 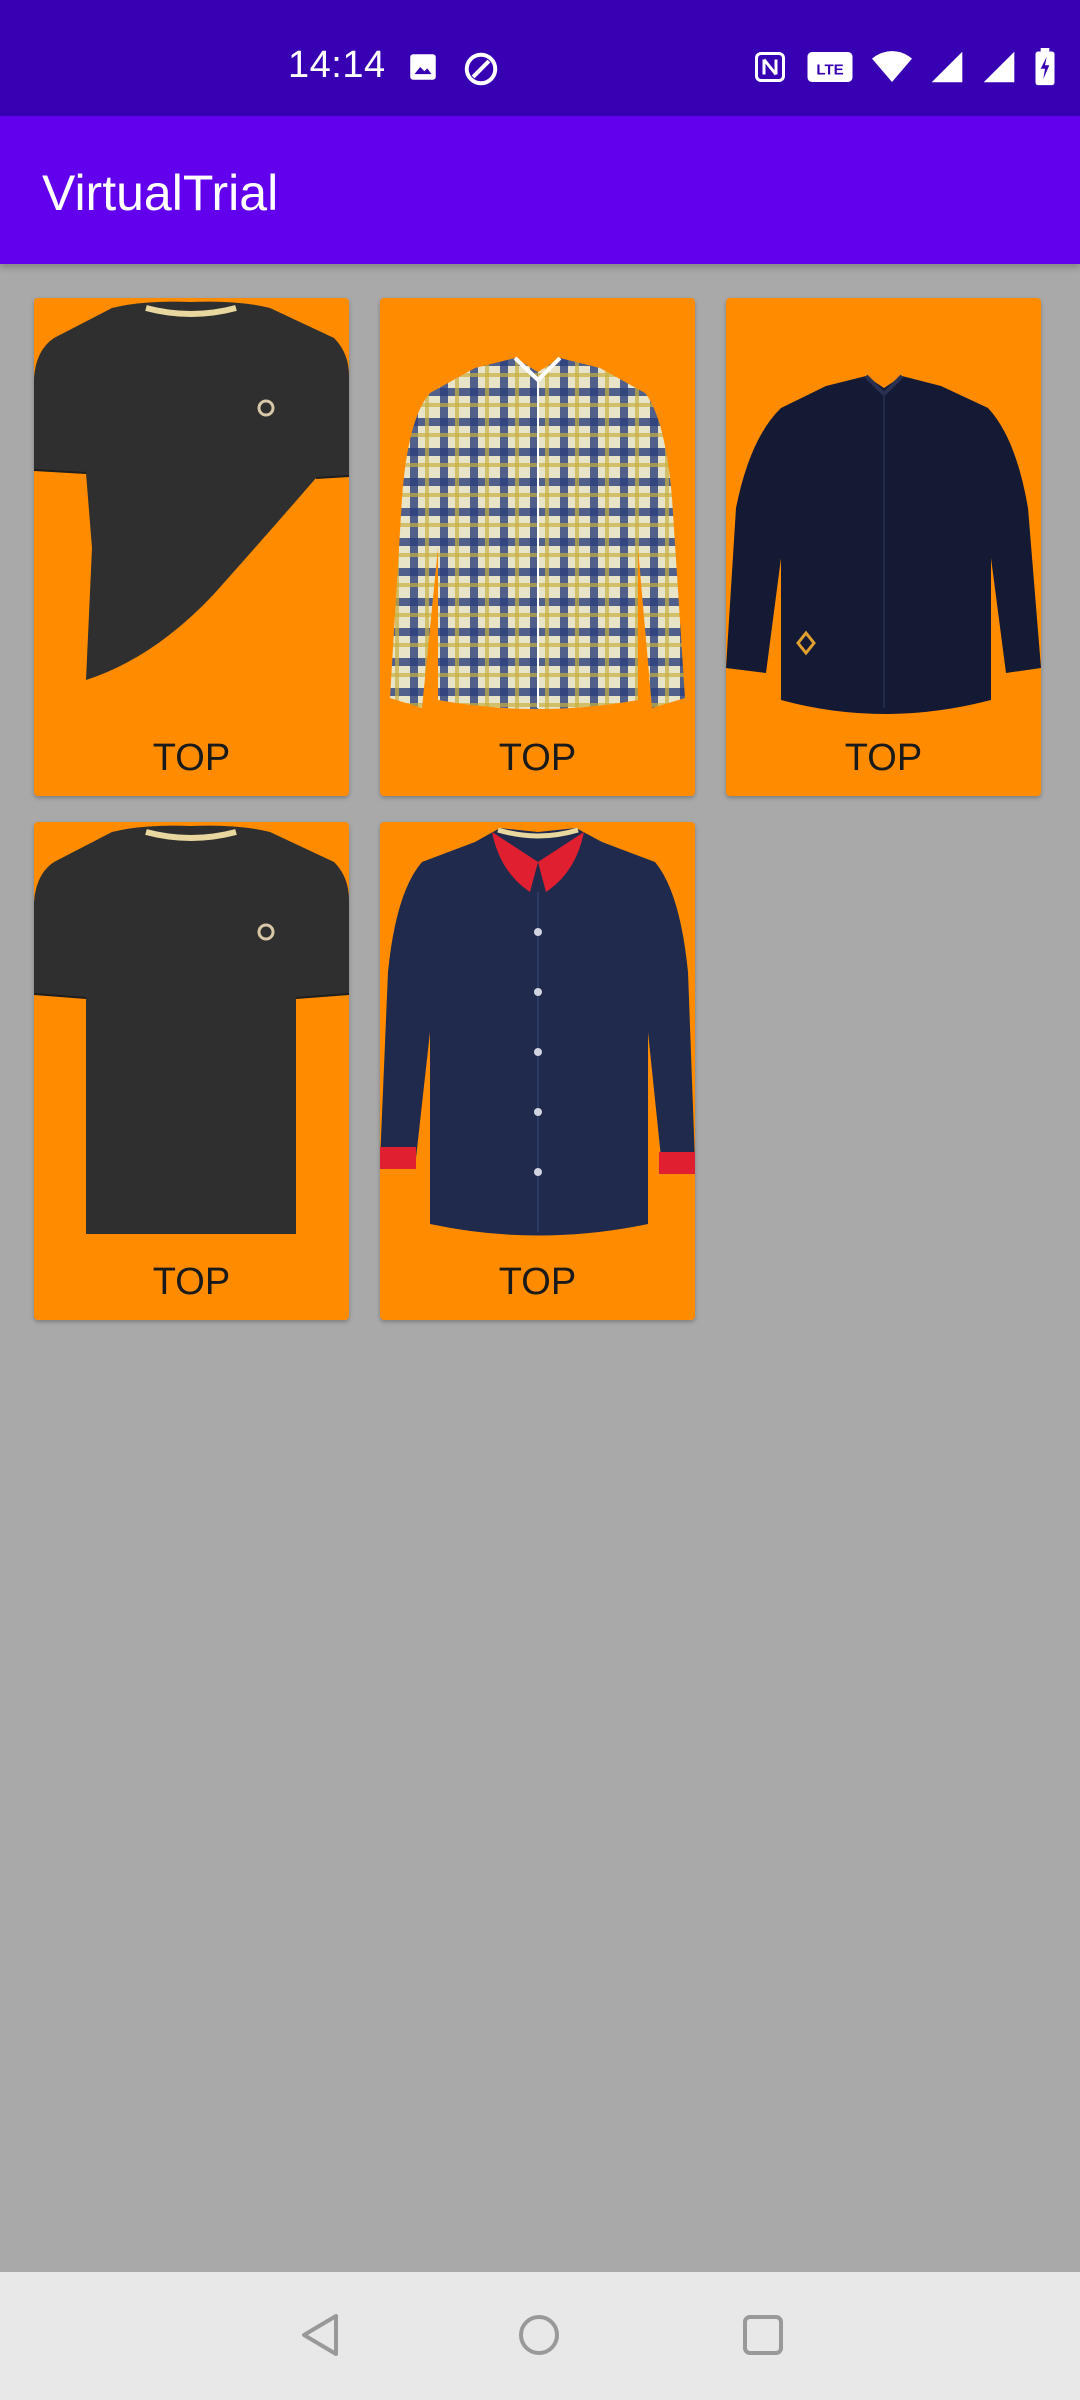 What do you see at coordinates (337, 65) in the screenshot?
I see `status-time: 14:14` at bounding box center [337, 65].